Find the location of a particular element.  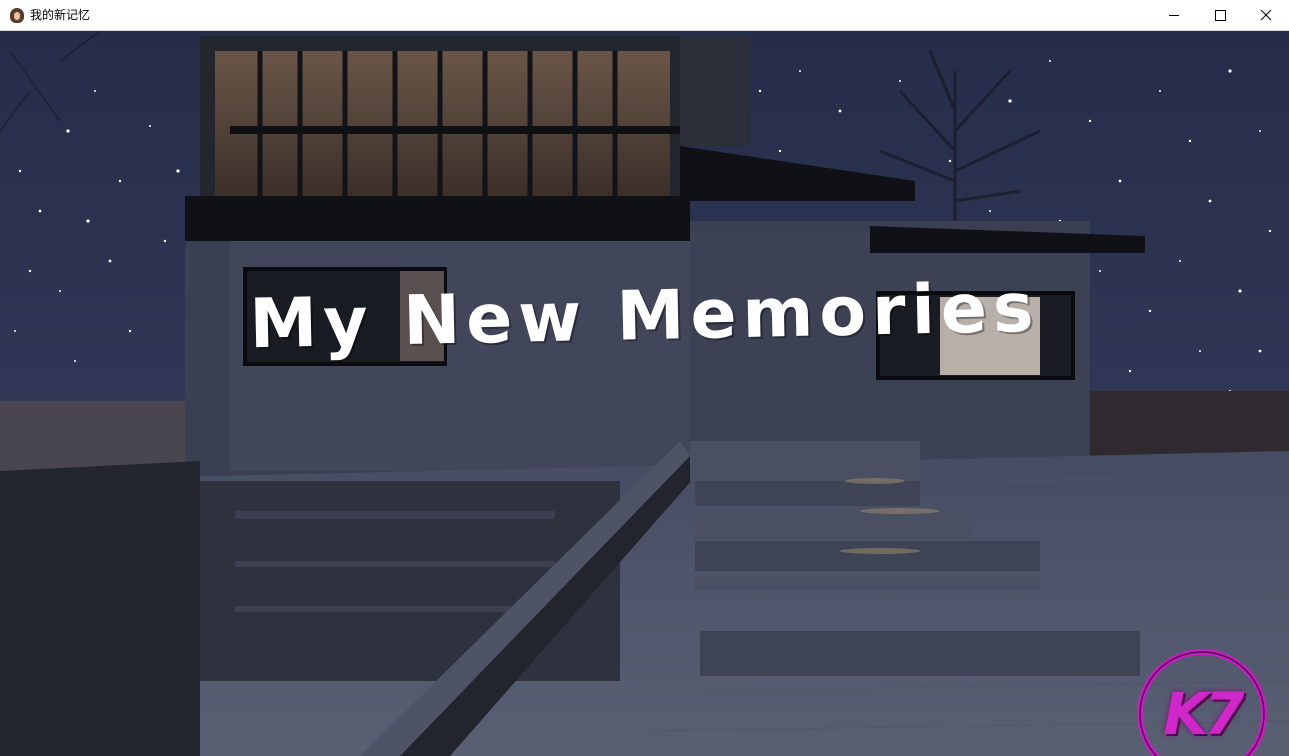

minimize-button is located at coordinates (1174, 15).